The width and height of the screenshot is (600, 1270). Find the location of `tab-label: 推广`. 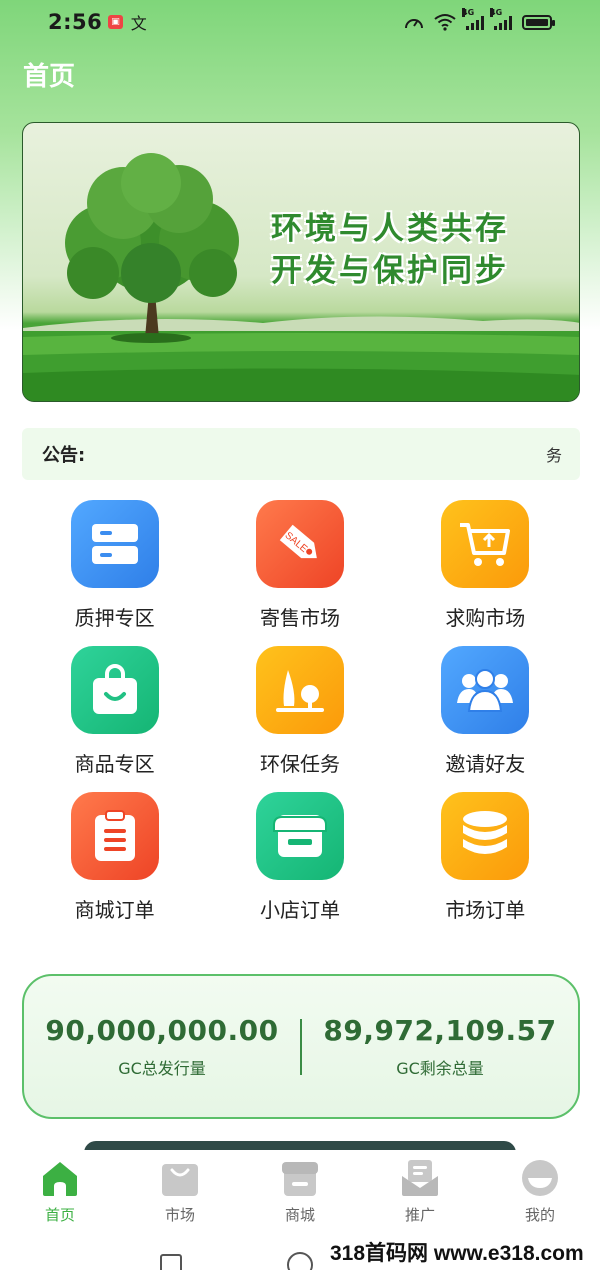

tab-label: 推广 is located at coordinates (419, 1215).